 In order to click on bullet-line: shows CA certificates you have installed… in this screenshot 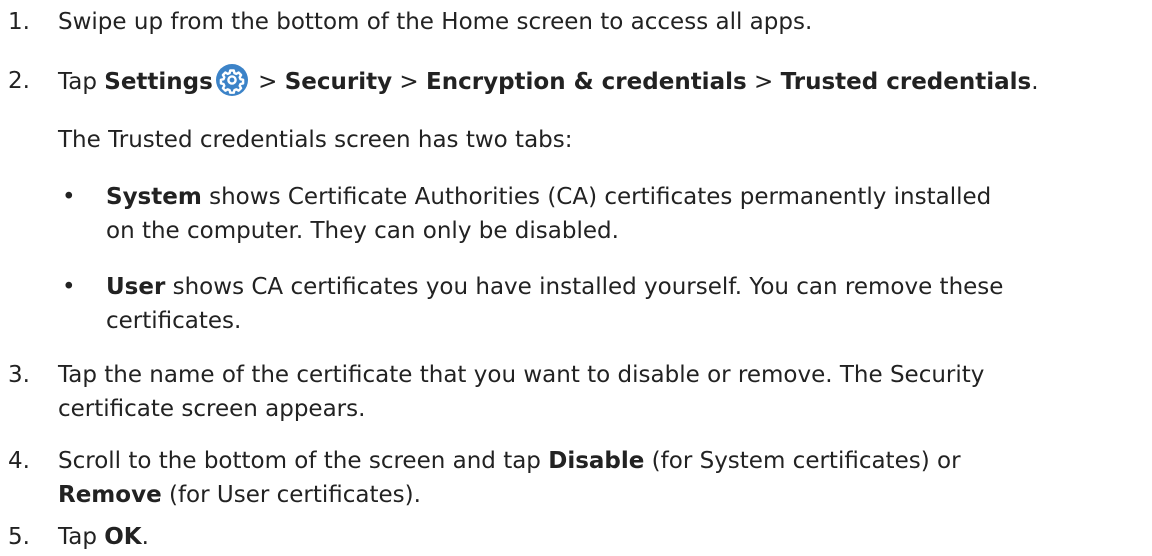, I will do `click(584, 287)`.